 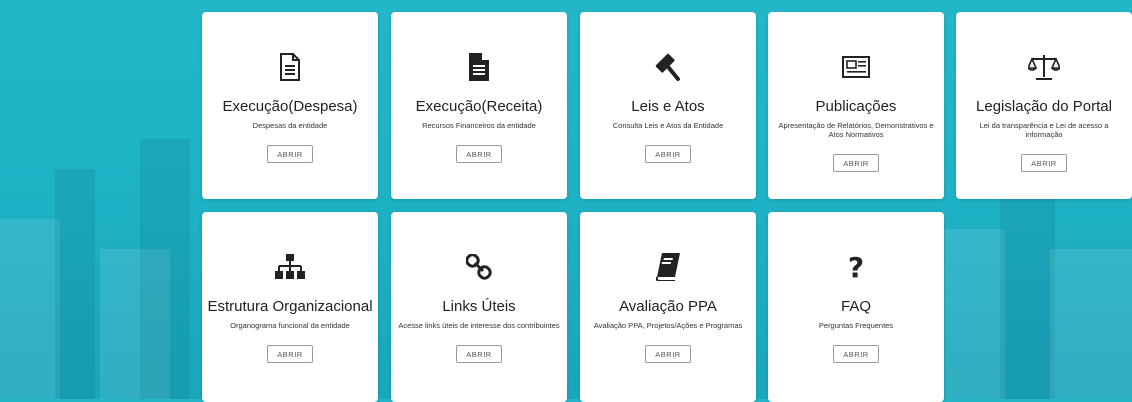 I want to click on card-title: Leis e Atos, so click(x=668, y=106).